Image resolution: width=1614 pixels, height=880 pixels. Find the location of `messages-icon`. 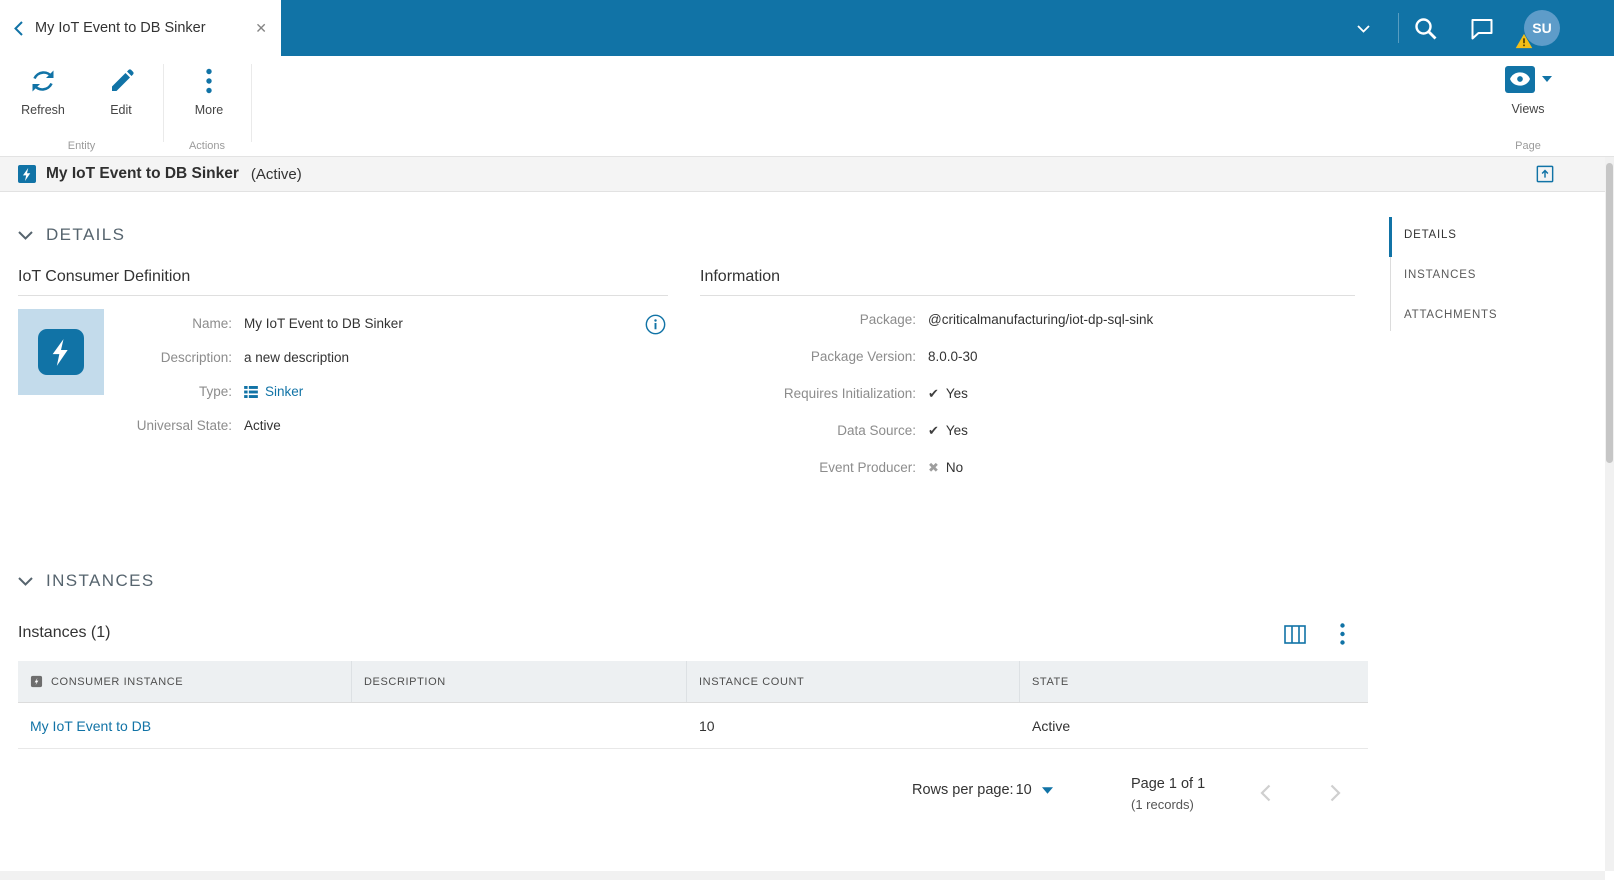

messages-icon is located at coordinates (1482, 29).